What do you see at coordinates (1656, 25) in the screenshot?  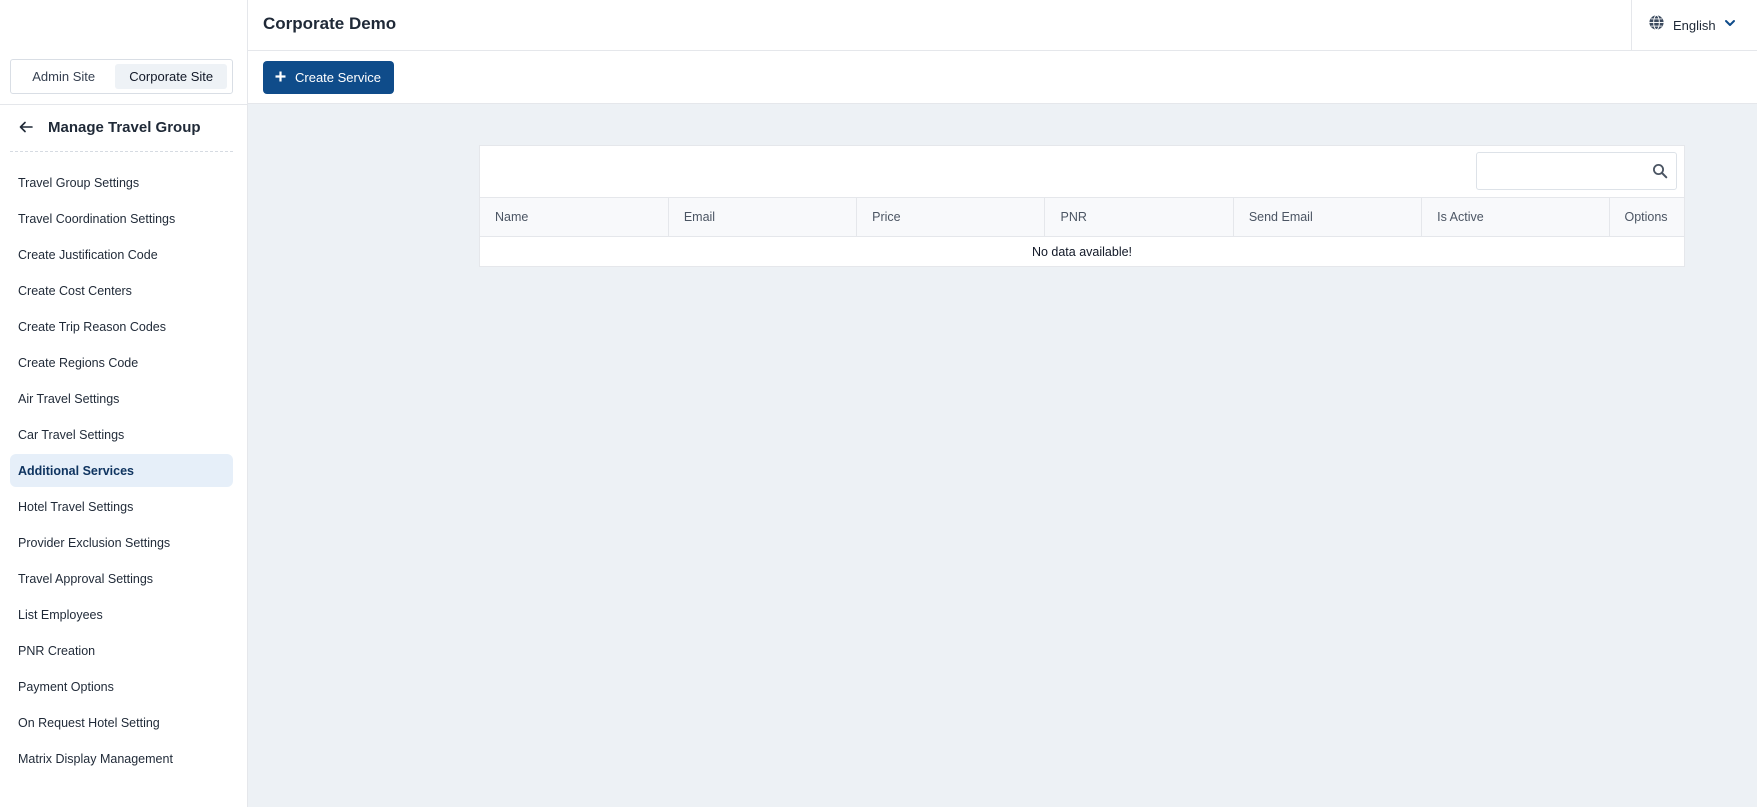 I see `globe-icon` at bounding box center [1656, 25].